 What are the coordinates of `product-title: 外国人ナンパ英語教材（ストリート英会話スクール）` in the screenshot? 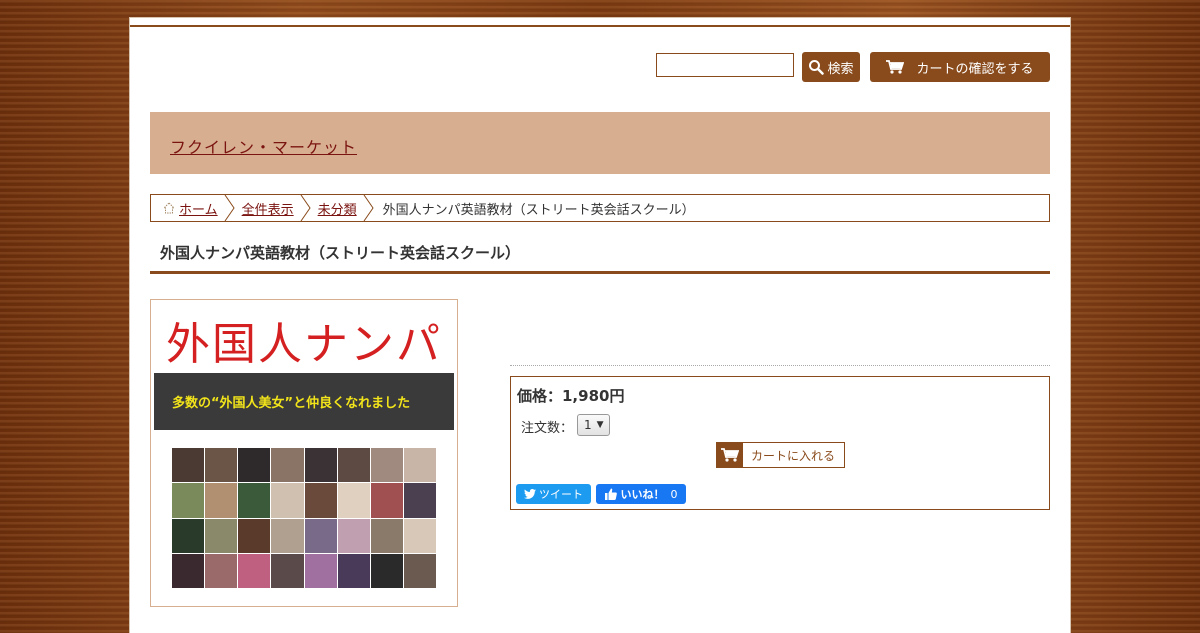 It's located at (340, 253).